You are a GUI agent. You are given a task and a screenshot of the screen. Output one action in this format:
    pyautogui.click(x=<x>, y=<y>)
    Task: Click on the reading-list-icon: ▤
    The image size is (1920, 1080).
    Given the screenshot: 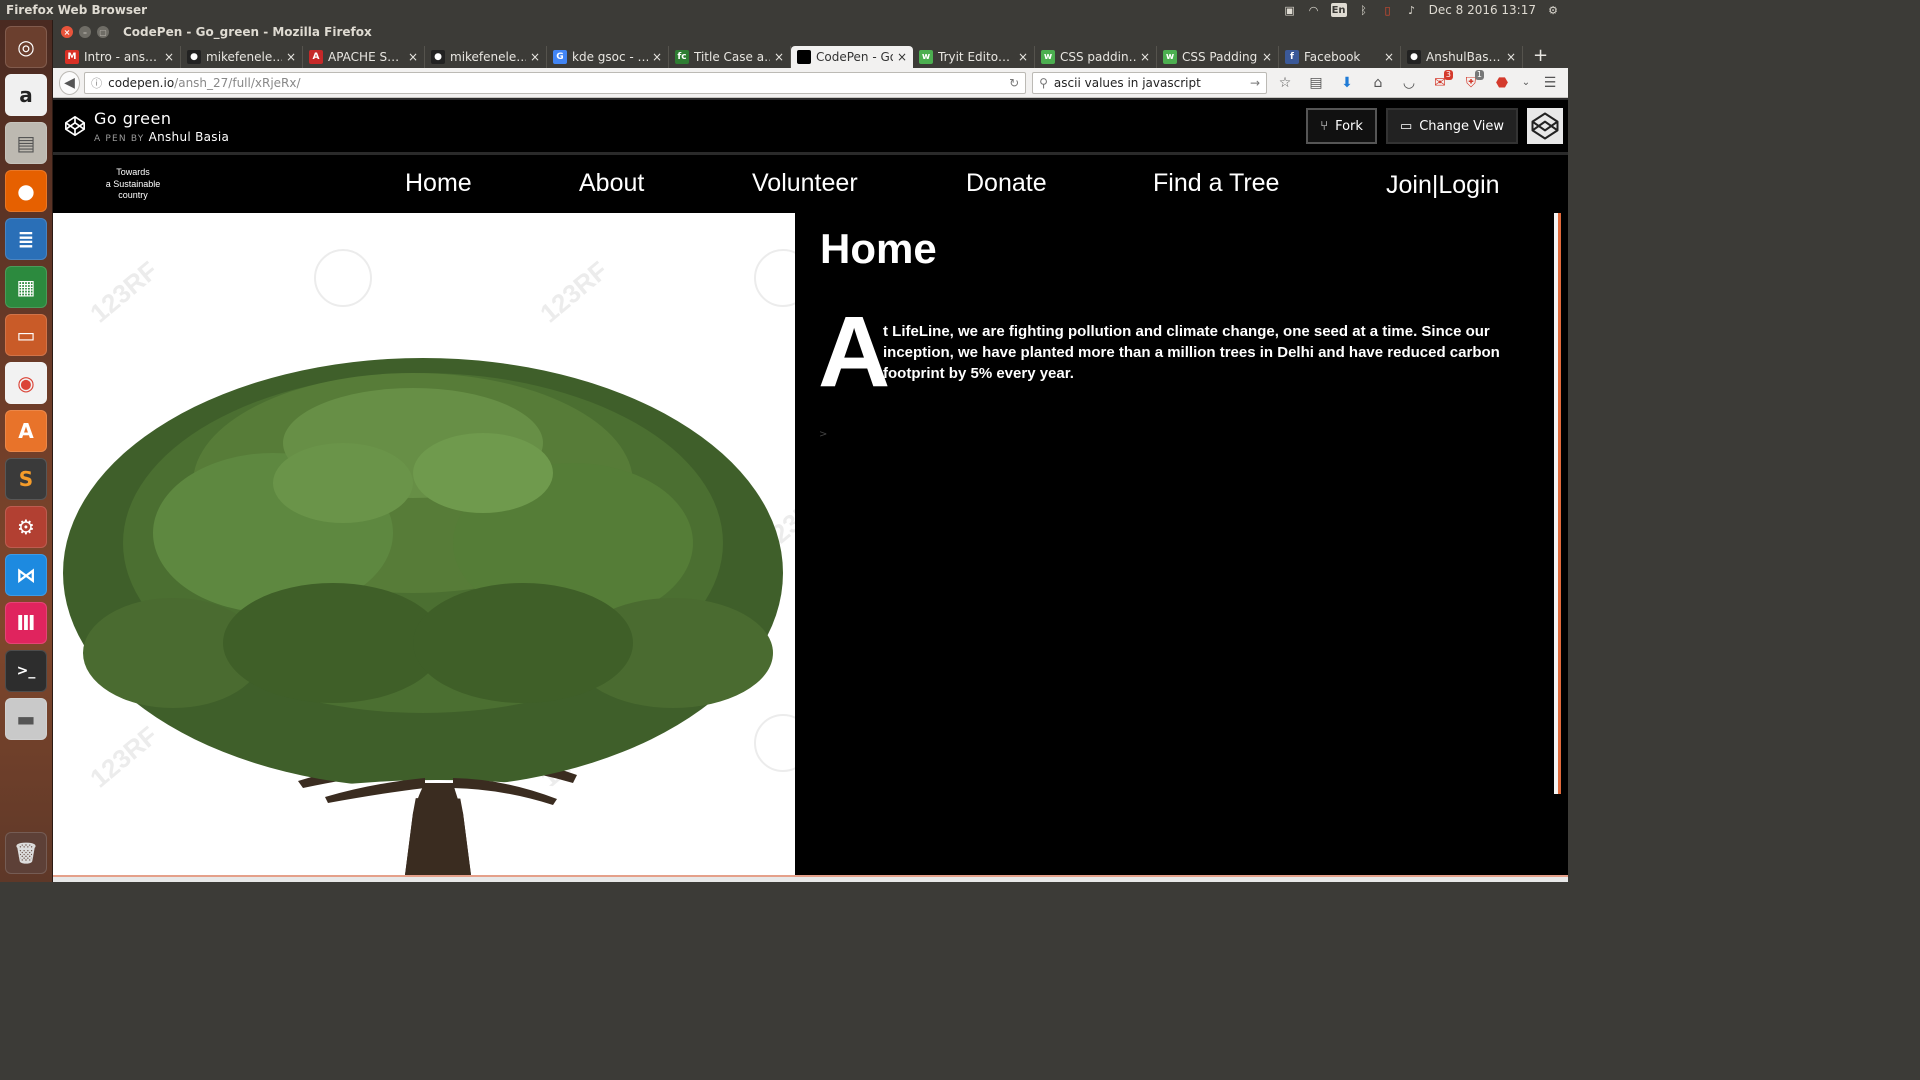 What is the action you would take?
    pyautogui.click(x=1316, y=83)
    